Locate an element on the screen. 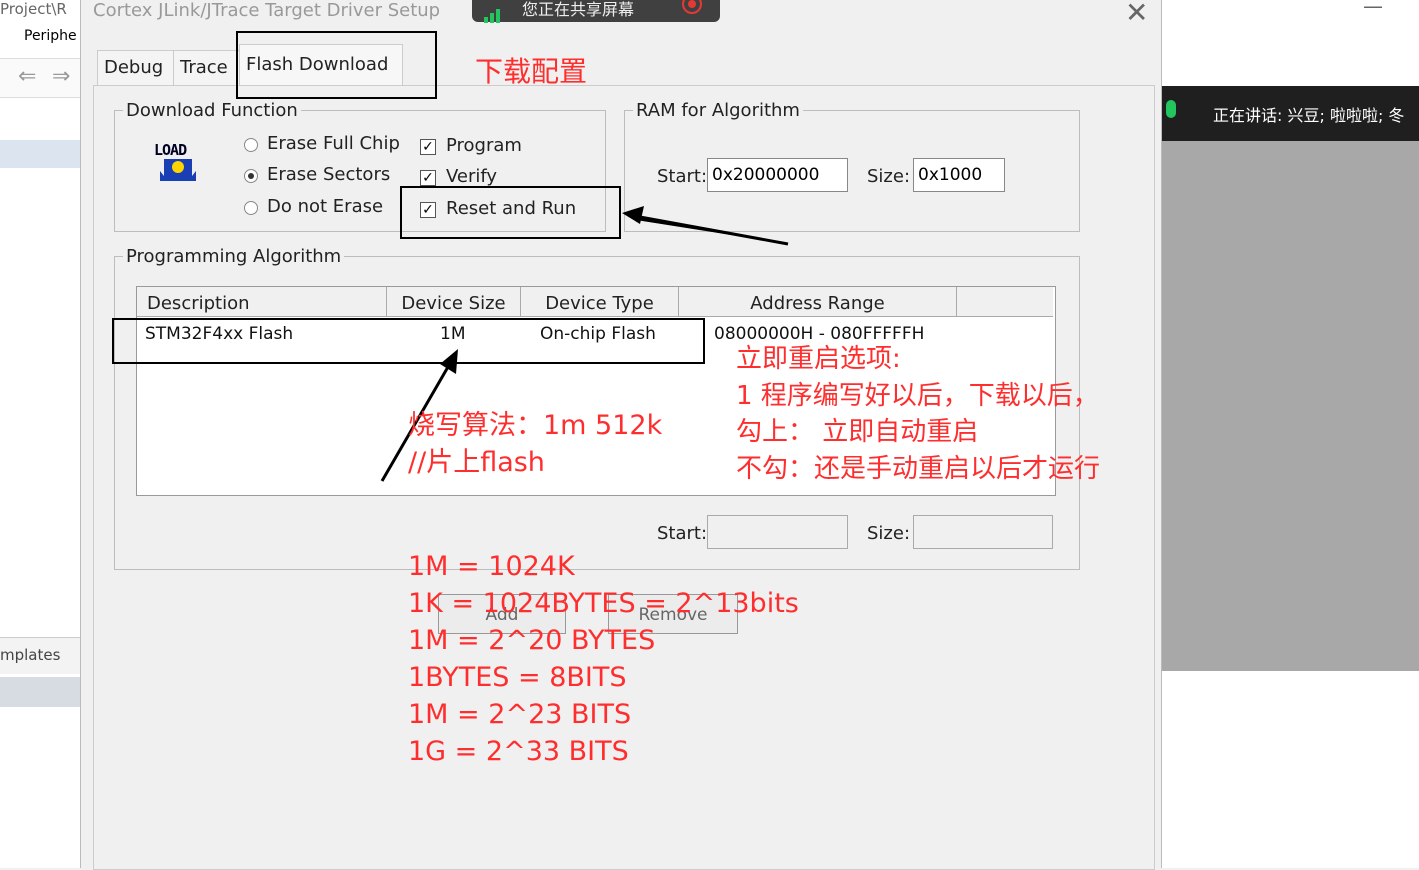 The image size is (1419, 870). annotation-reset-line2: 勾上： 立即自动重启 is located at coordinates (857, 432).